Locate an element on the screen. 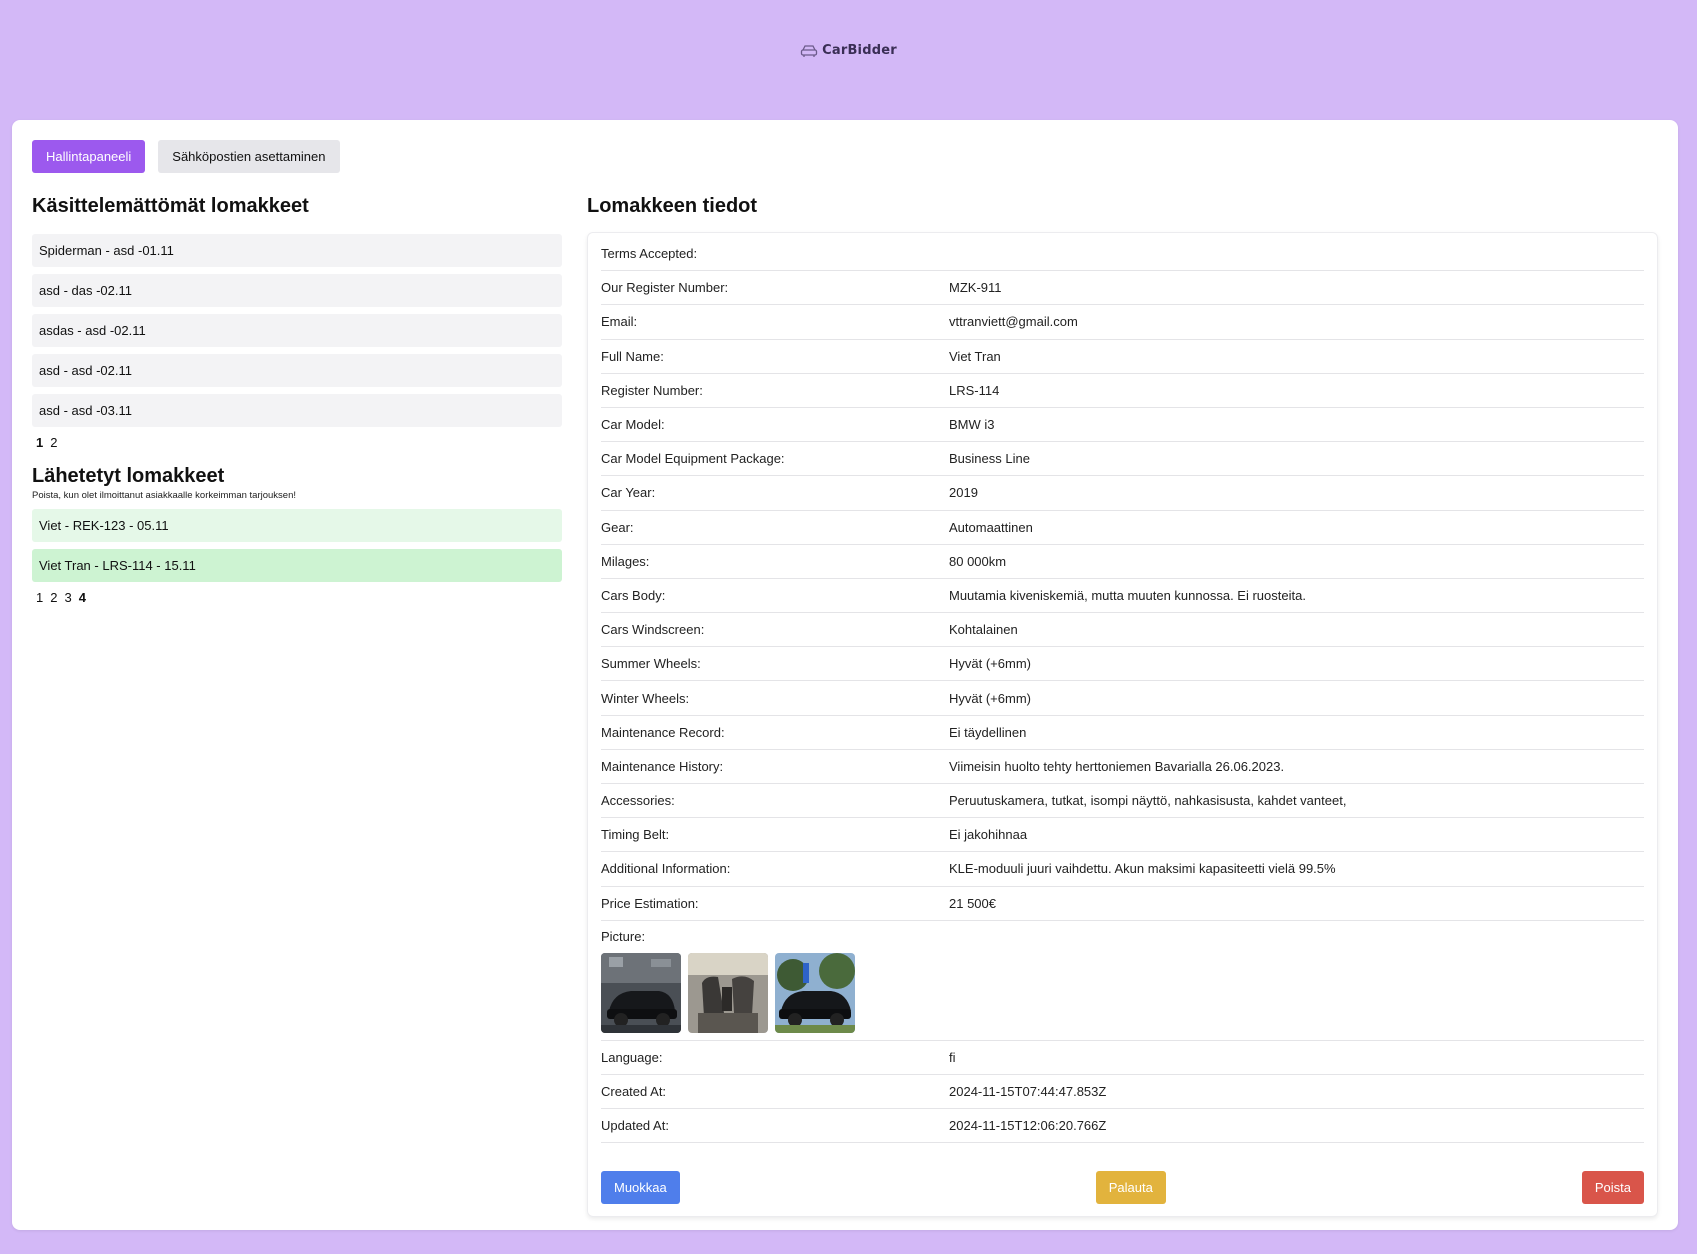 This screenshot has width=1697, height=1254. list-item: asd - asd -02.11 is located at coordinates (297, 370).